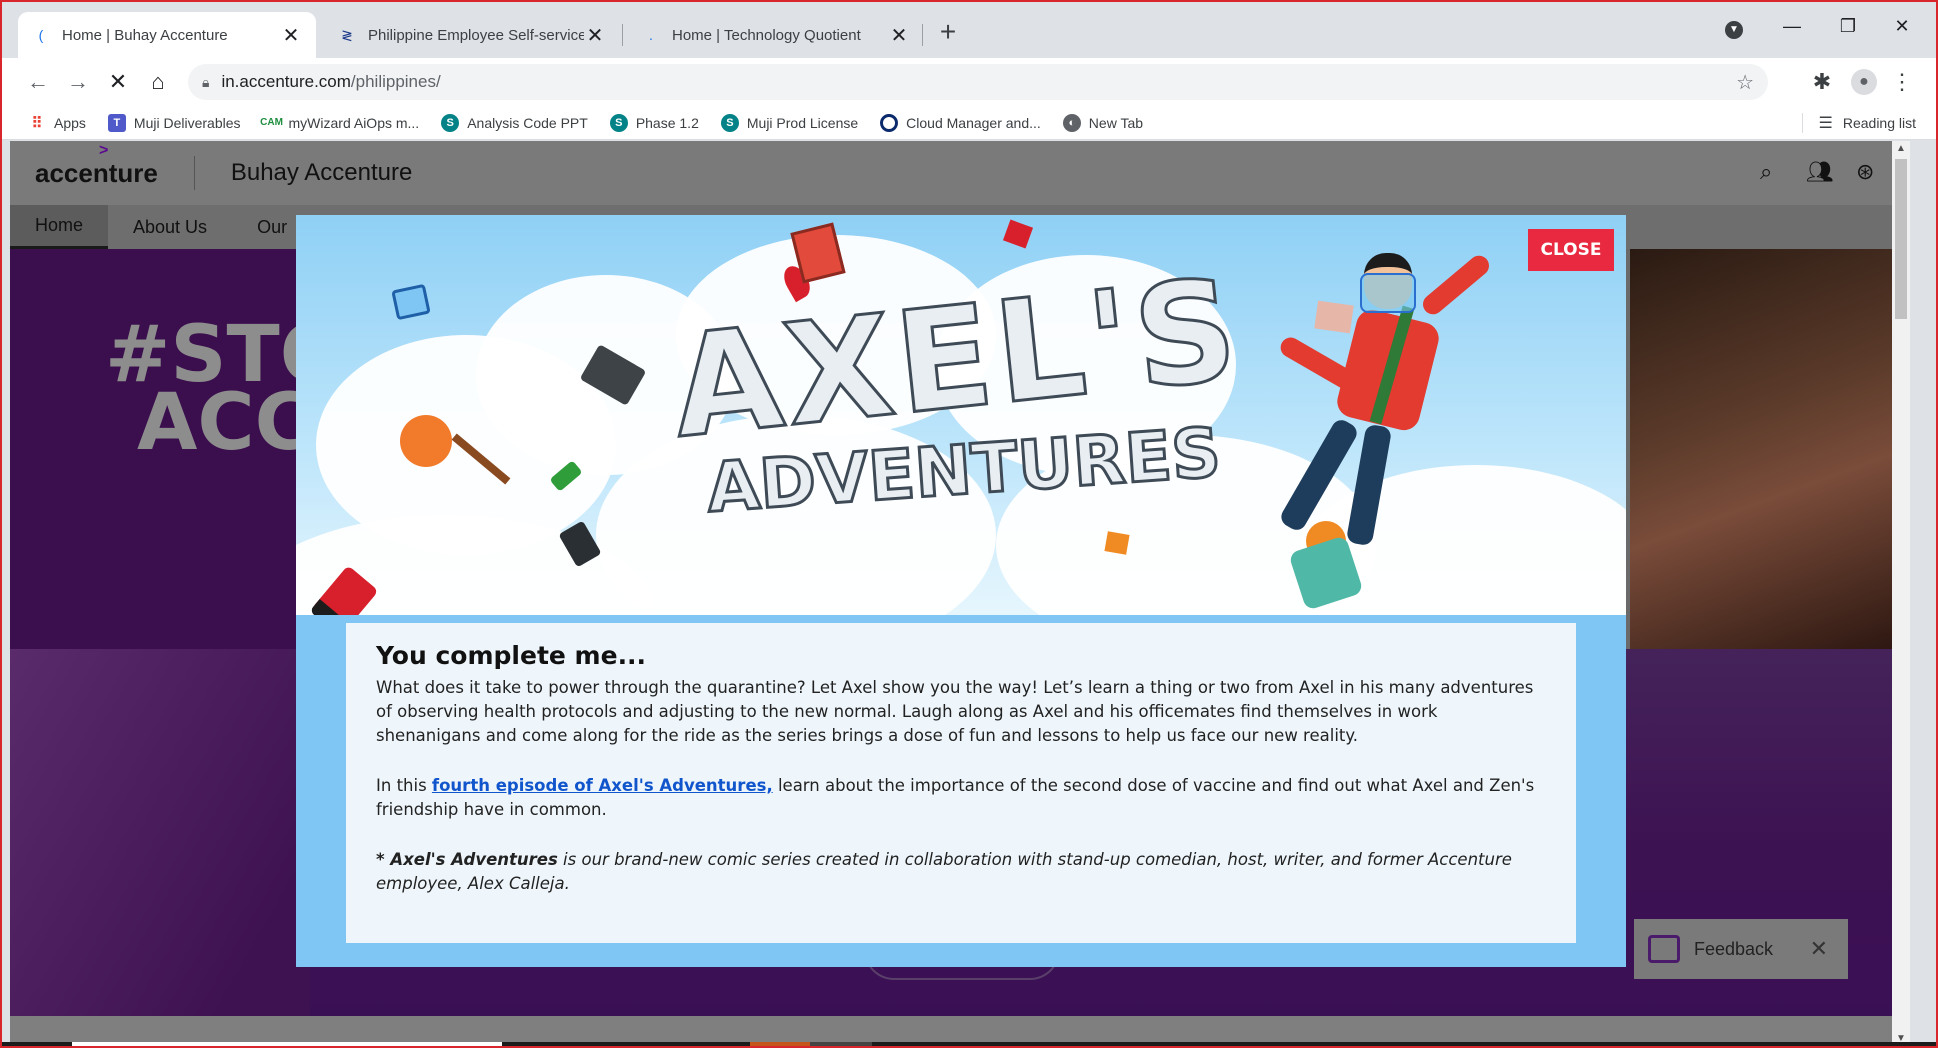 The width and height of the screenshot is (1938, 1048). Describe the element at coordinates (158, 82) in the screenshot. I see `home-icon: ⌂` at that location.